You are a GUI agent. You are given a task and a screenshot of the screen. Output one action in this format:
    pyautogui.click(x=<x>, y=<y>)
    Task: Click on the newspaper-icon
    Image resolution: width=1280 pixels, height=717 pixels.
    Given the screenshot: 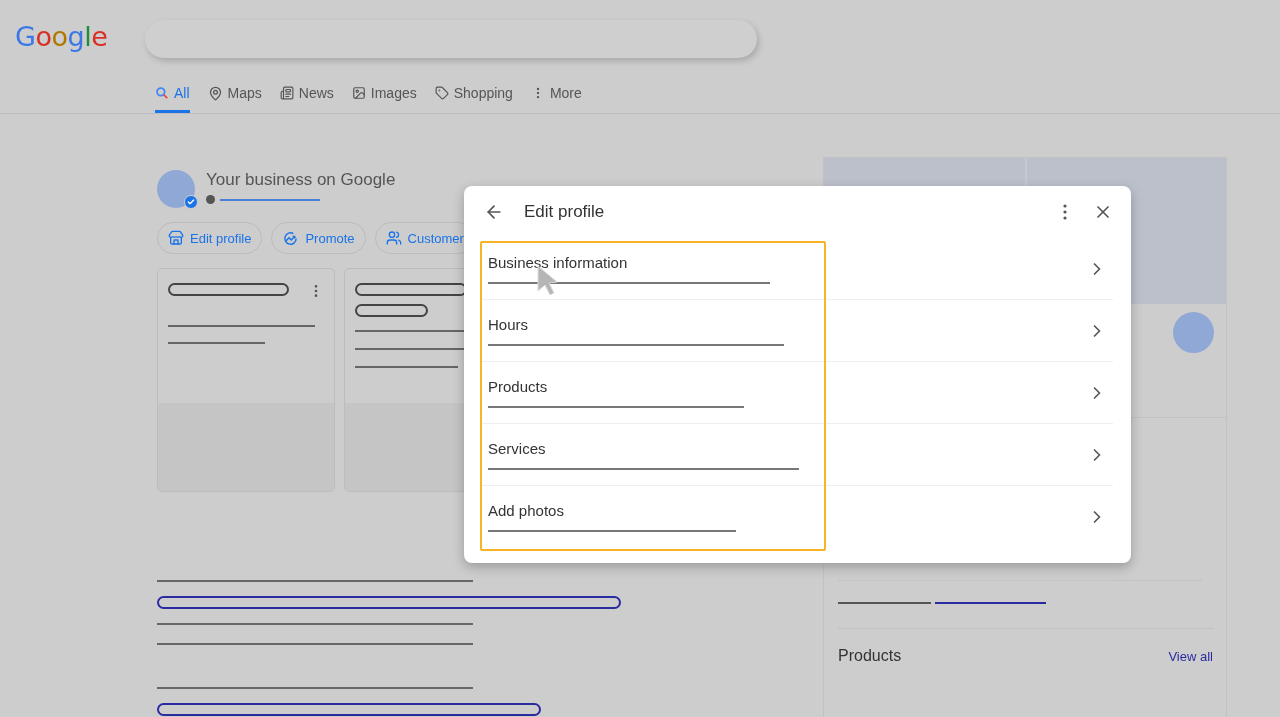 What is the action you would take?
    pyautogui.click(x=286, y=93)
    